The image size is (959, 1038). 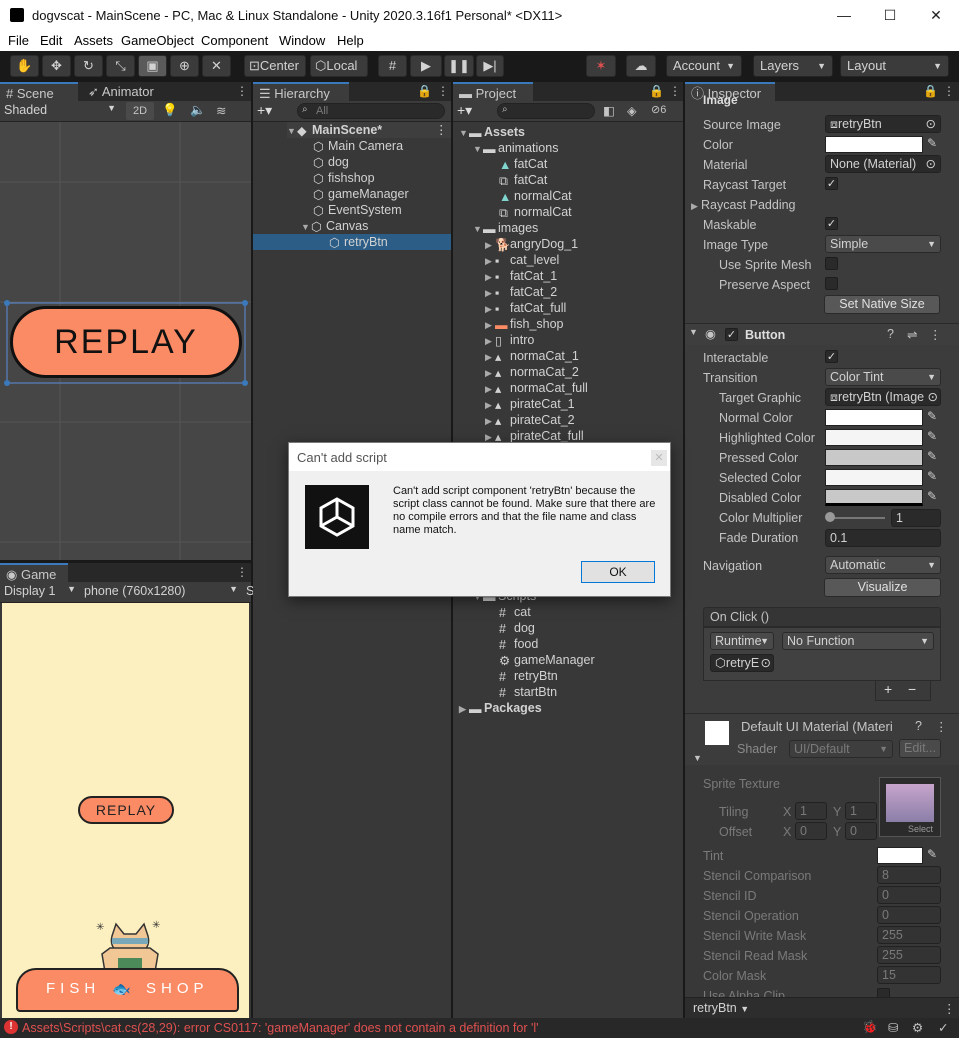 What do you see at coordinates (371, 111) in the screenshot?
I see `hierarchy-search-input: ⌕ All` at bounding box center [371, 111].